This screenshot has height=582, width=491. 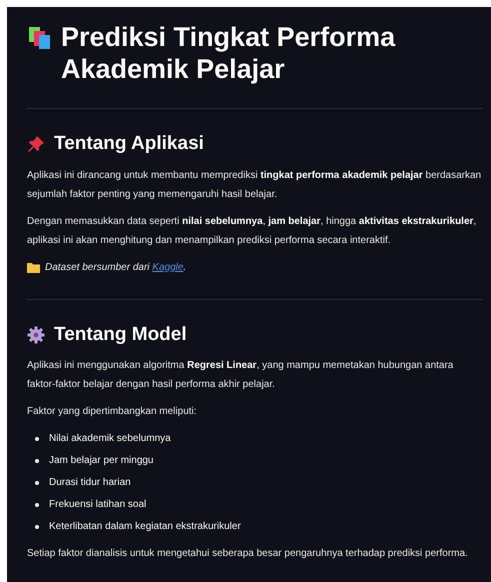 I want to click on list-item: Keterlibatan dalam kegiatan ekstrakurikuler, so click(x=145, y=527).